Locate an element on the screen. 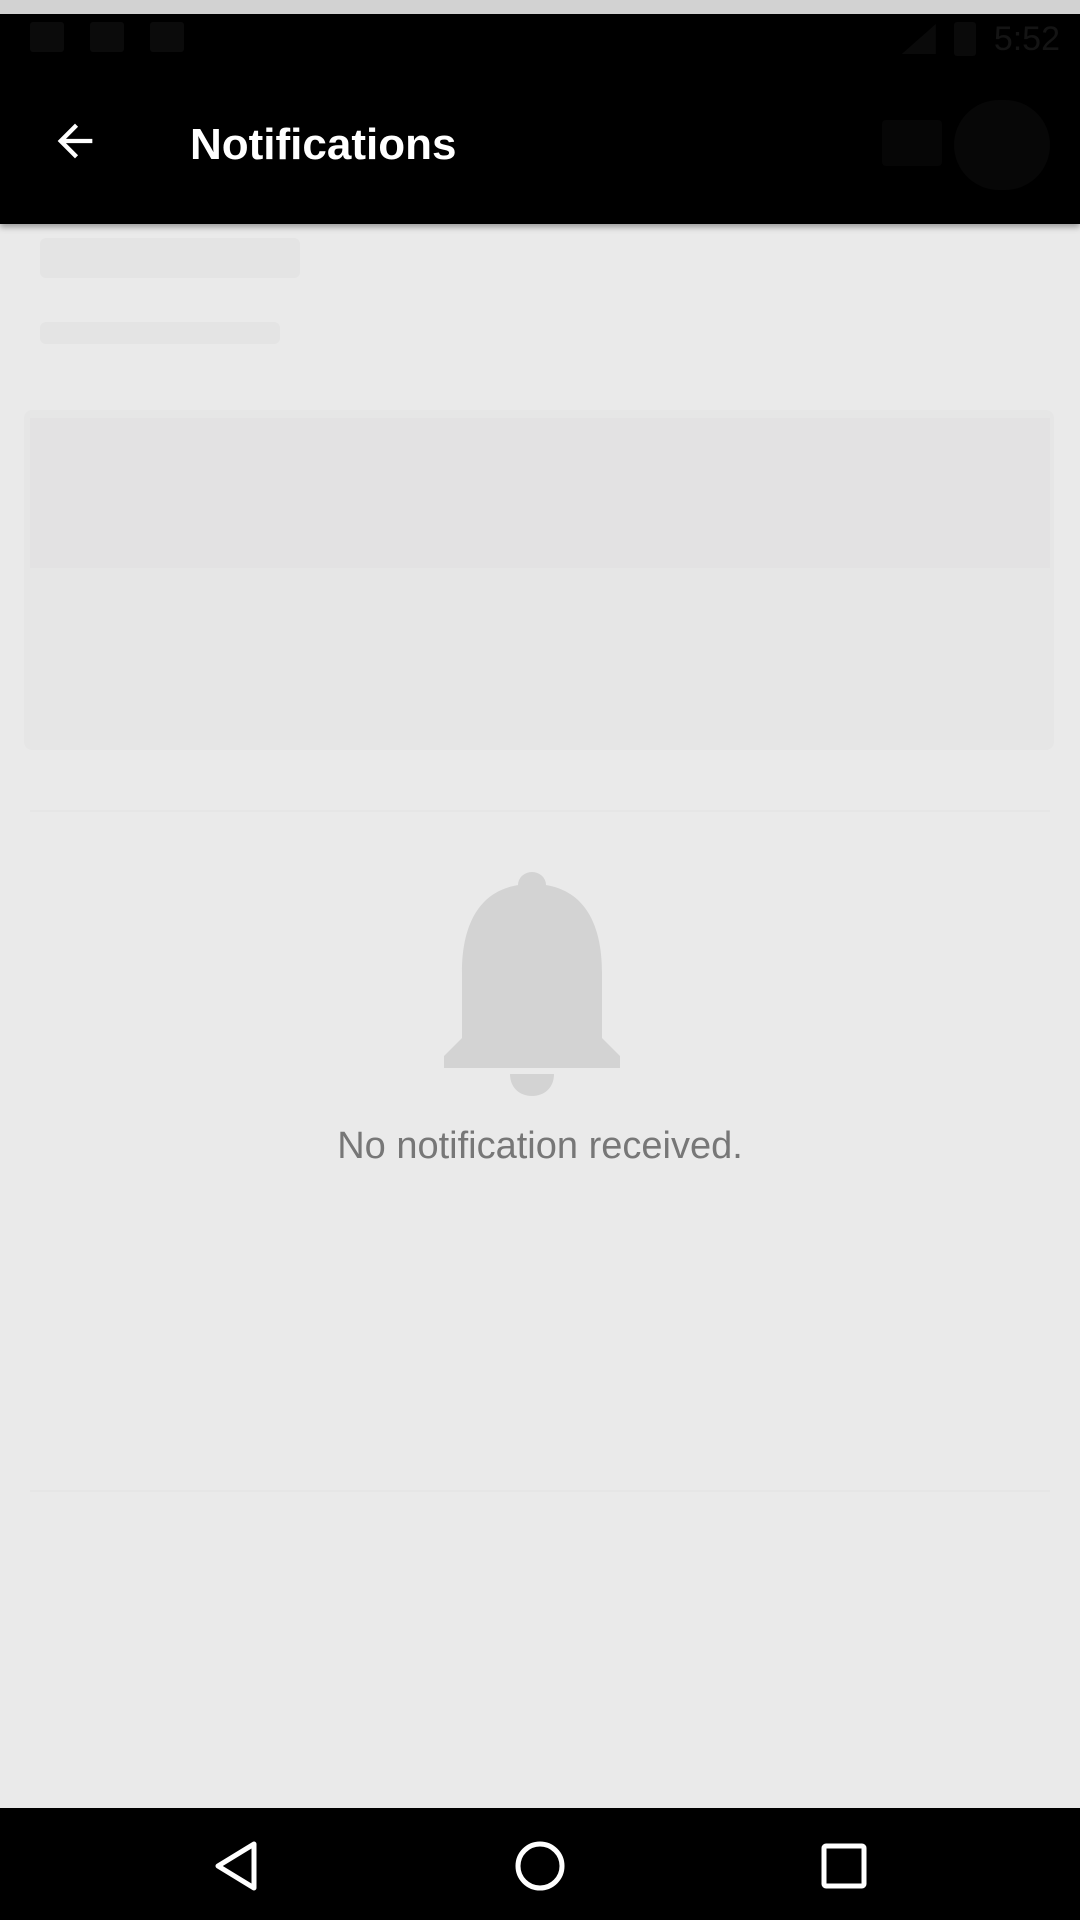 The height and width of the screenshot is (1920, 1080). background-avatar is located at coordinates (1002, 145).